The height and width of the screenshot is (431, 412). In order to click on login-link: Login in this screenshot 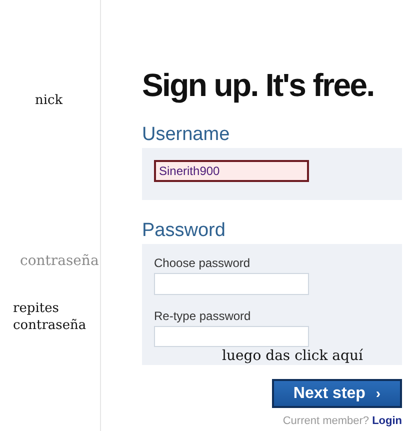, I will do `click(387, 421)`.